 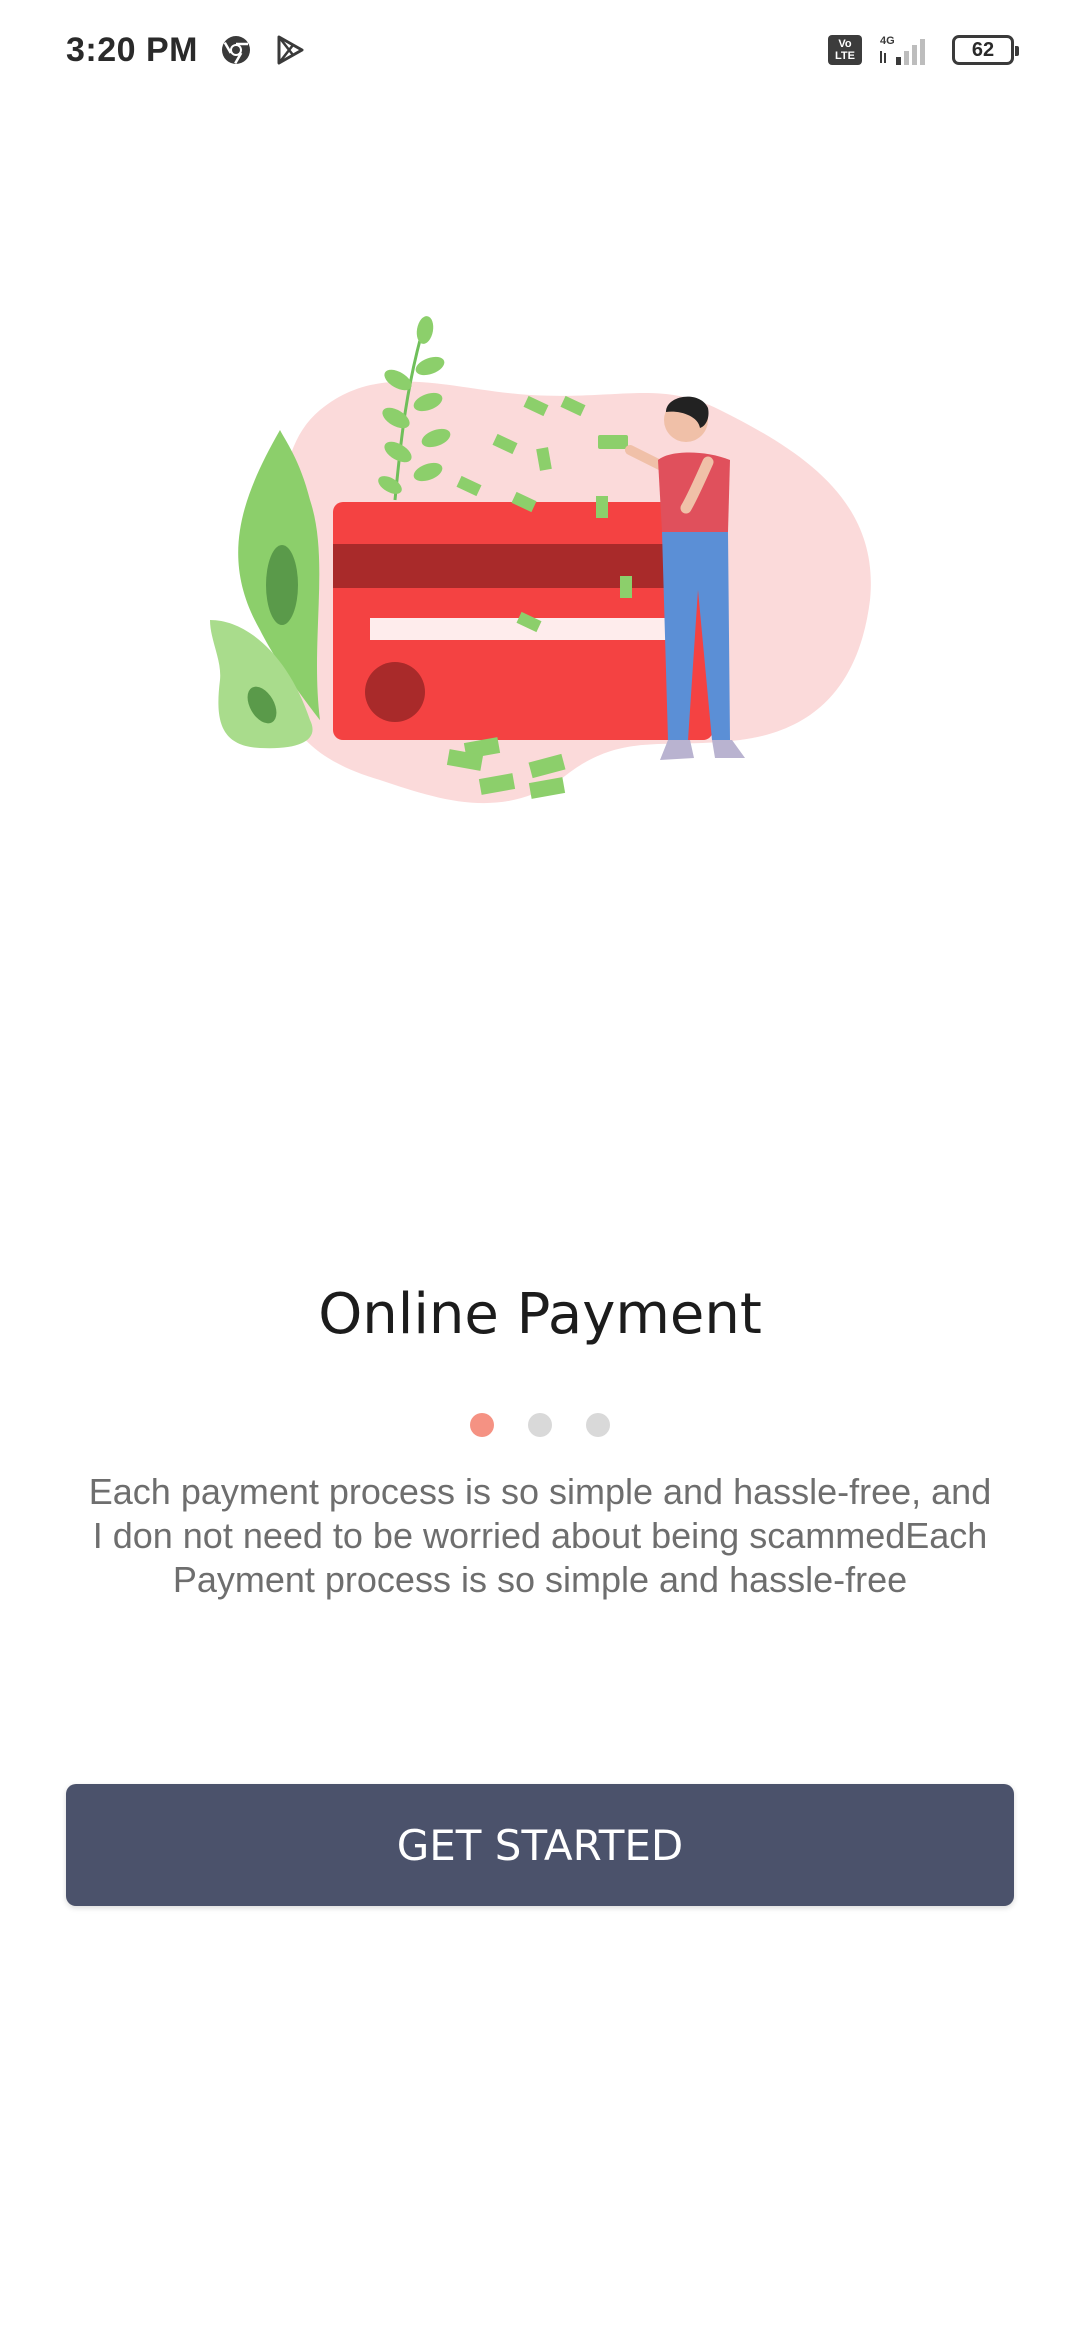 I want to click on status-left: 3:20 PM, so click(x=186, y=50).